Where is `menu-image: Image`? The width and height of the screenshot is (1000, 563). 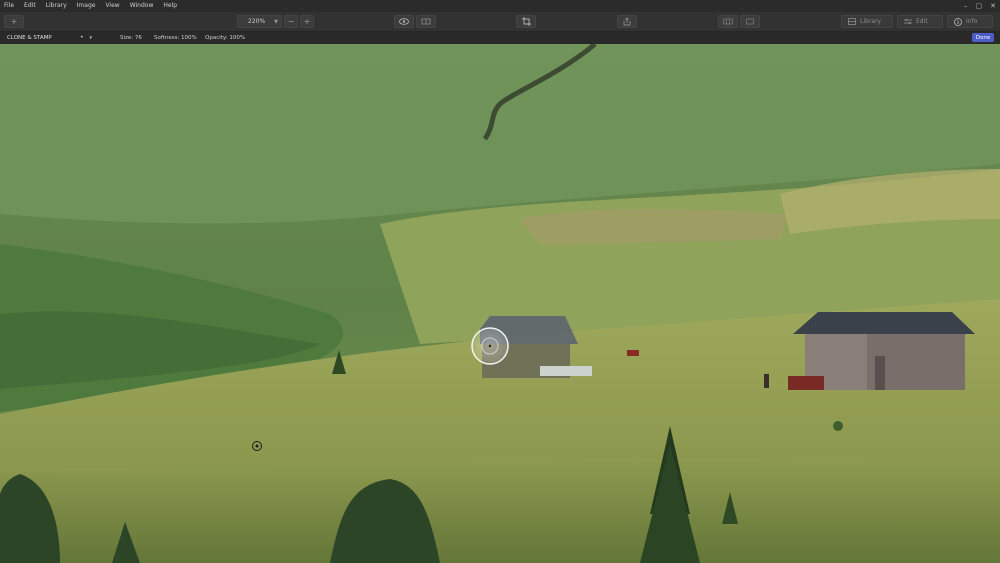
menu-image: Image is located at coordinates (86, 6).